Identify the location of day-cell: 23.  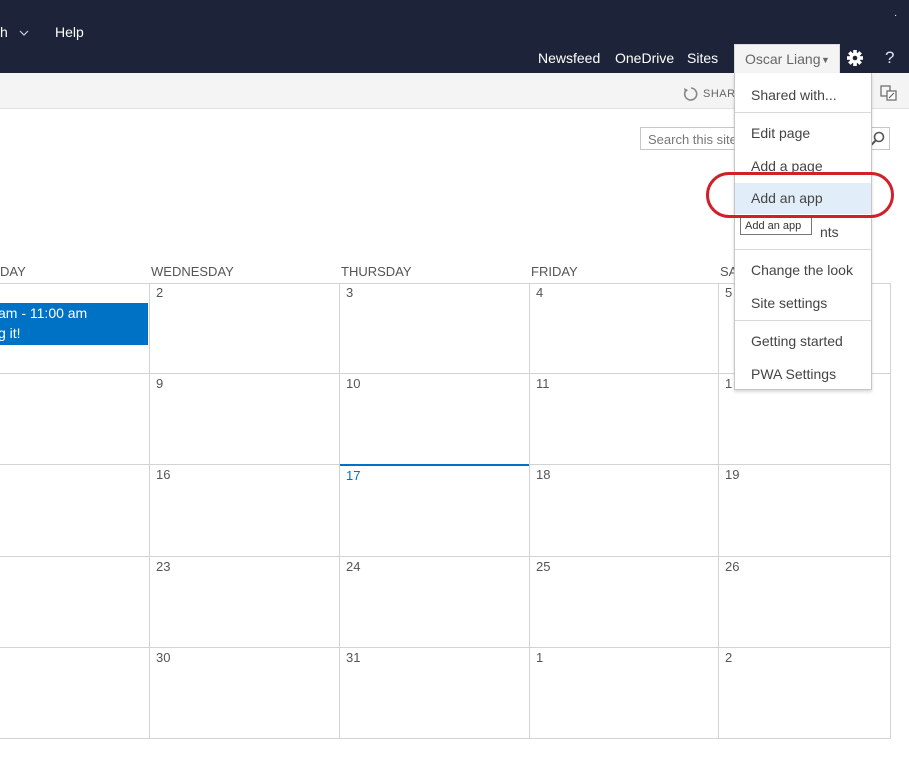
(163, 566).